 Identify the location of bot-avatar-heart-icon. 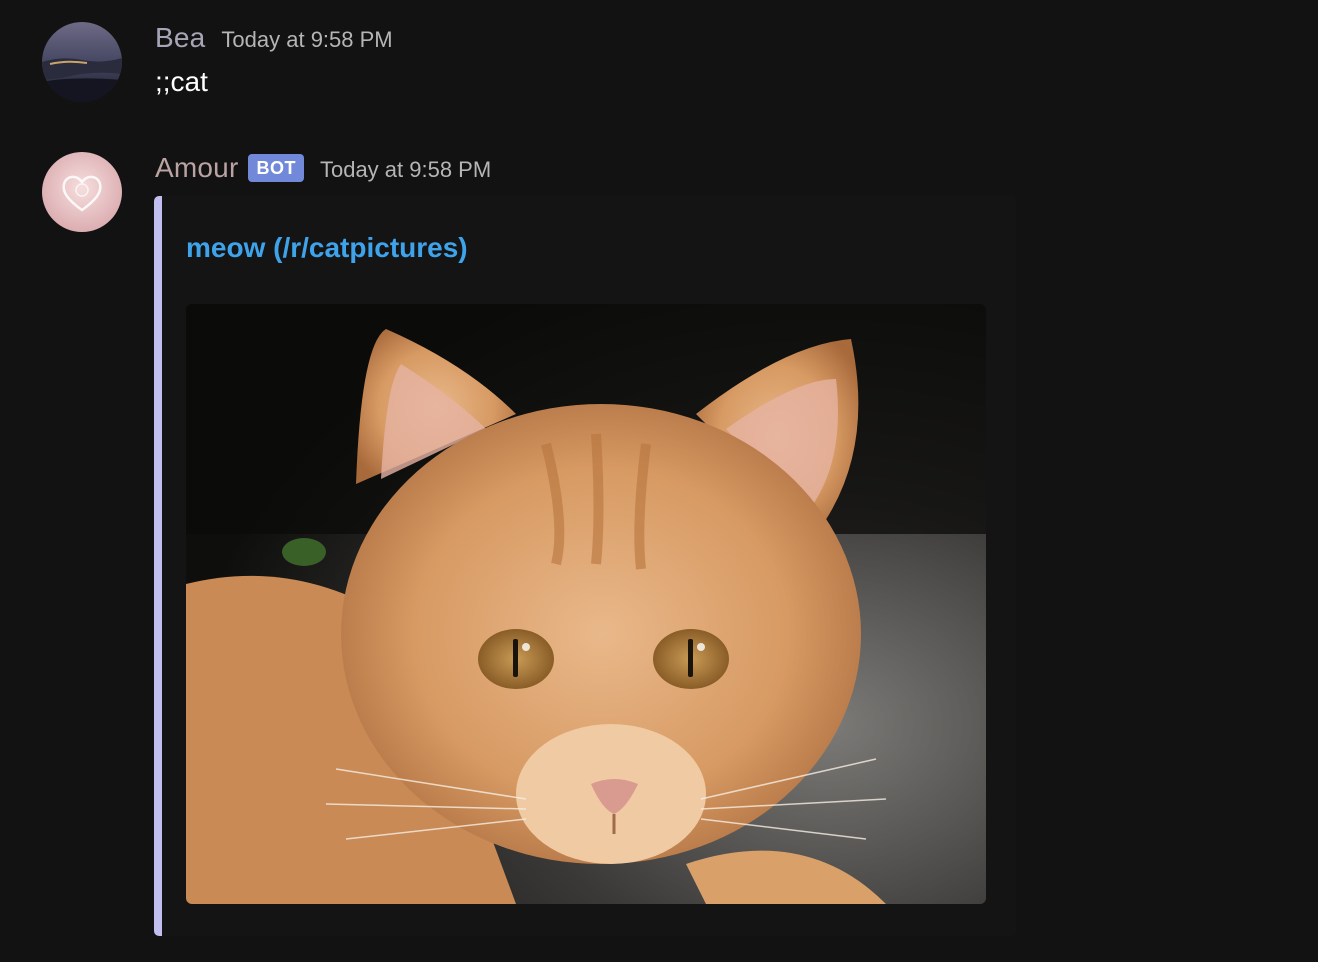
(82, 192).